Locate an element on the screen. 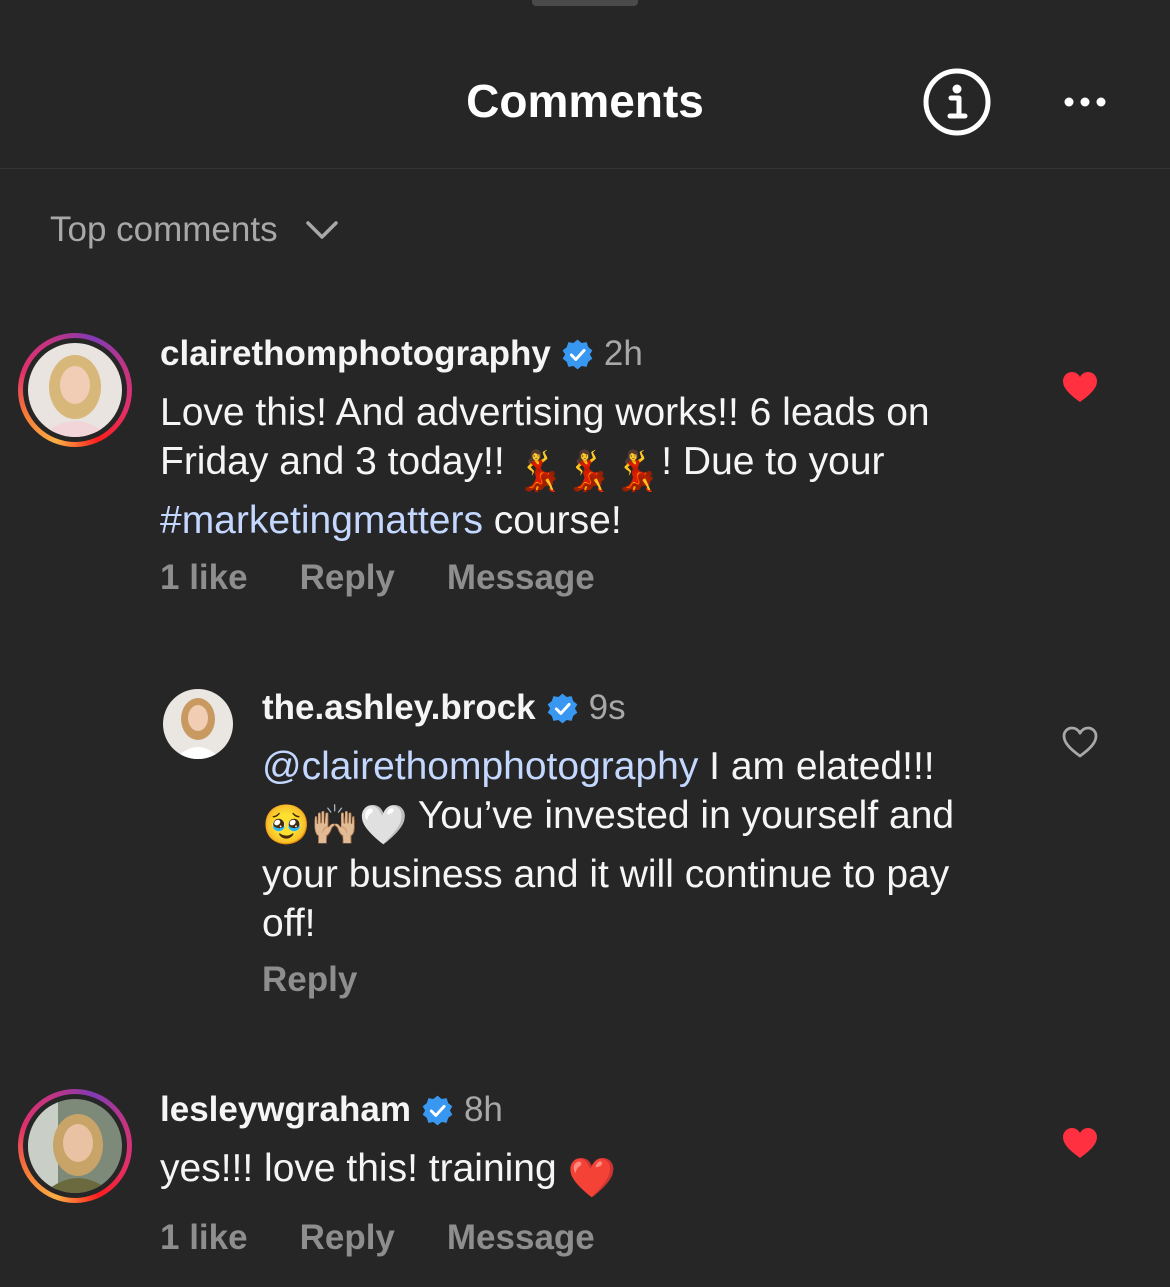 The width and height of the screenshot is (1170, 1287). emoji-group: 🥹🙌🏼🤍 is located at coordinates (335, 825).